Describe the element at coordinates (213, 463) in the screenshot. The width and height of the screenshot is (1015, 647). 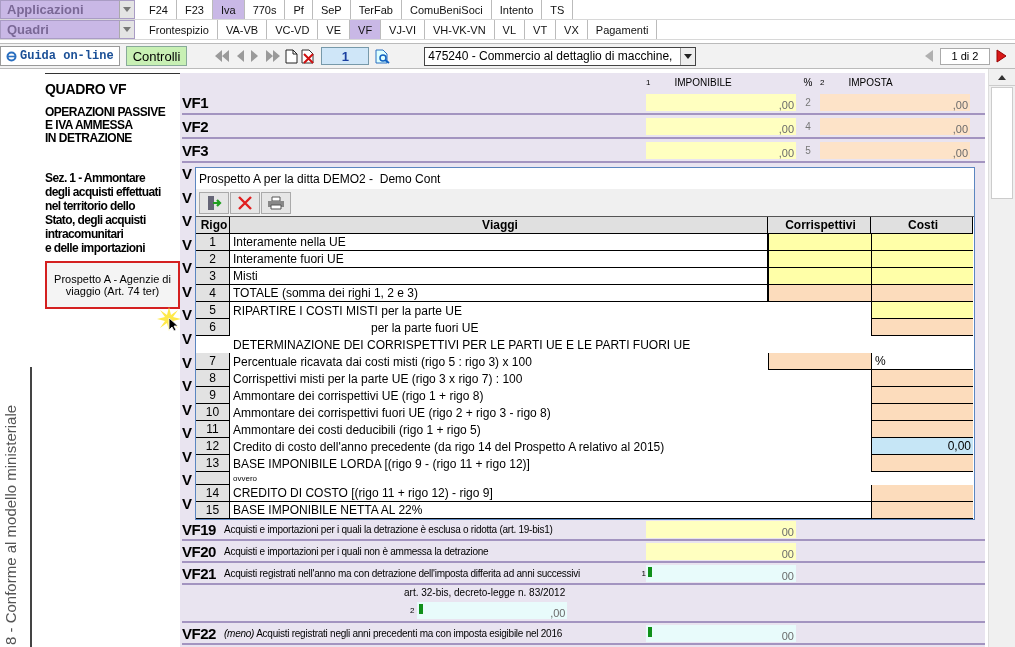
I see `row-number: 13` at that location.